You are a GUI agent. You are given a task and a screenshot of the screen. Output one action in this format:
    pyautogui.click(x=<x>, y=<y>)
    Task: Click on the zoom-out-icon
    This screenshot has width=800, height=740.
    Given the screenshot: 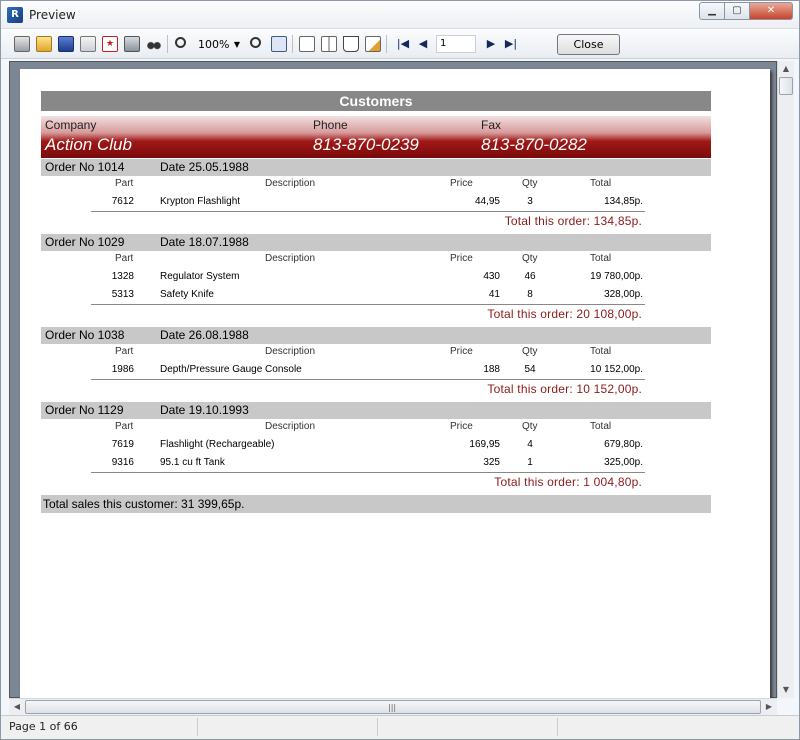 What is the action you would take?
    pyautogui.click(x=257, y=44)
    